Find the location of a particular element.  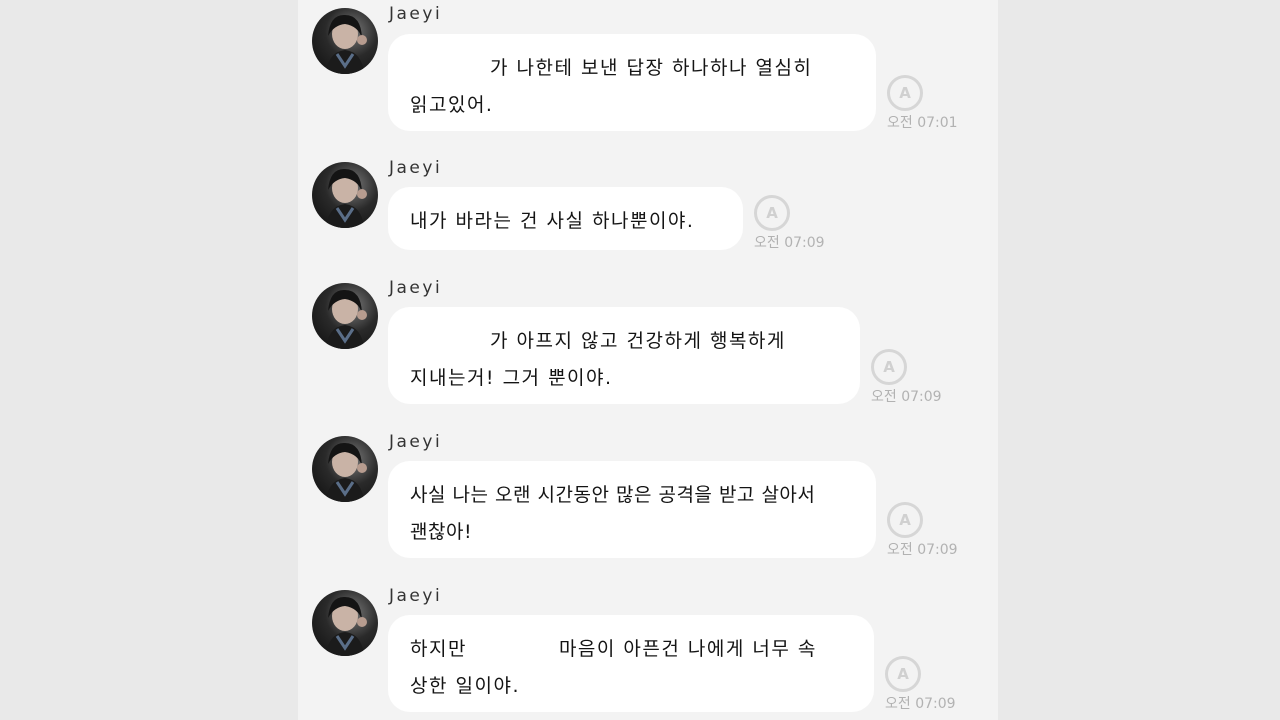

message-text-line: 하지만 마음이 아픈건 나에게 너무 속 is located at coordinates (613, 649).